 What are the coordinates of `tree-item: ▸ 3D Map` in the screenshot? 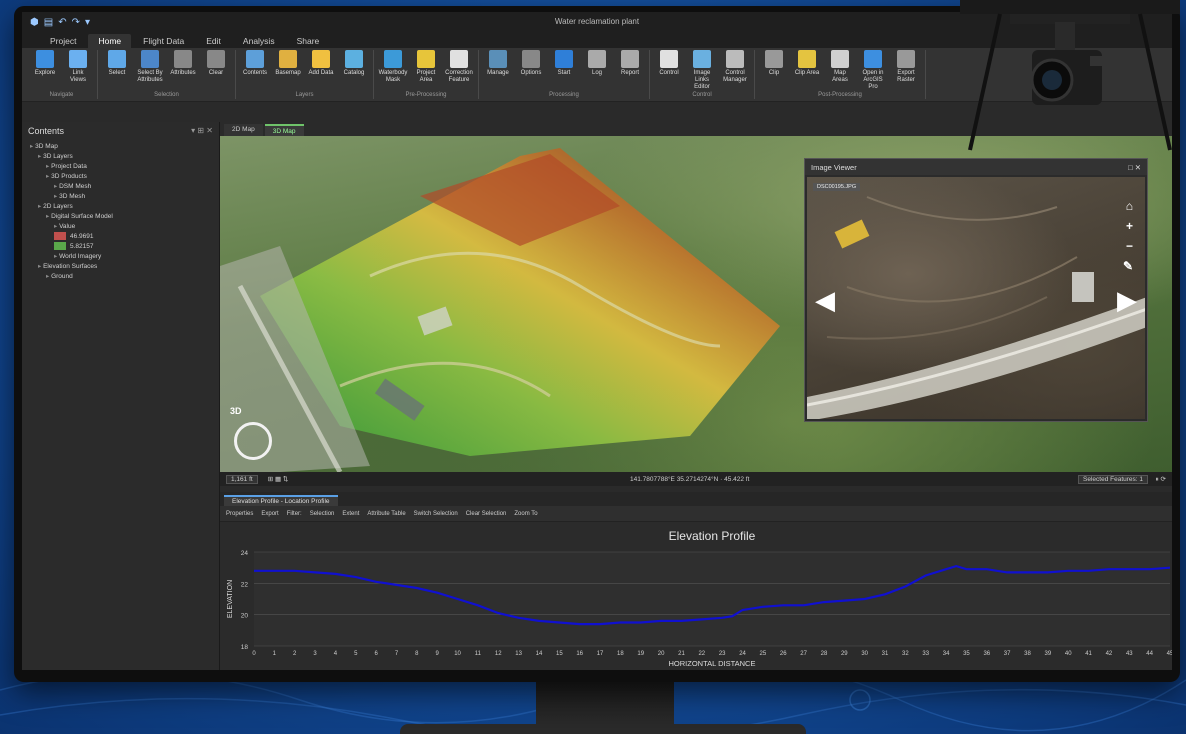 It's located at (120, 147).